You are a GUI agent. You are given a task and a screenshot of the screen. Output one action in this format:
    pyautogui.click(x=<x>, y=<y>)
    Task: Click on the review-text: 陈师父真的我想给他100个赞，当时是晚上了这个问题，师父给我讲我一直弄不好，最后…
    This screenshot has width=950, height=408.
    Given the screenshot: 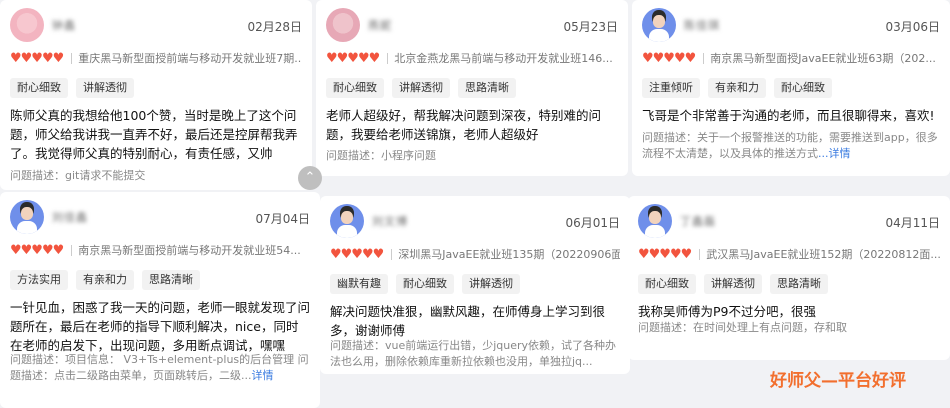 What is the action you would take?
    pyautogui.click(x=154, y=134)
    